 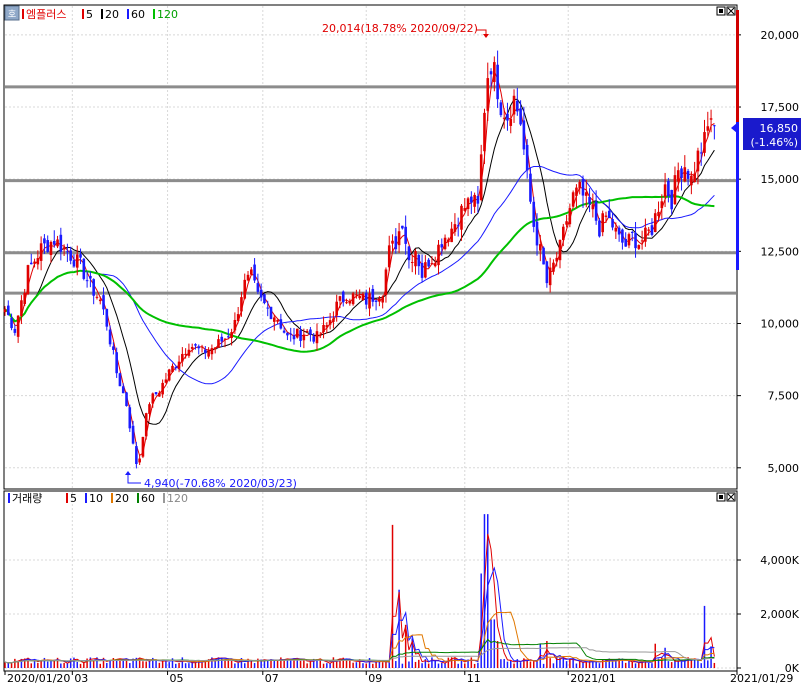 I want to click on legend-label: 5, so click(x=73, y=498).